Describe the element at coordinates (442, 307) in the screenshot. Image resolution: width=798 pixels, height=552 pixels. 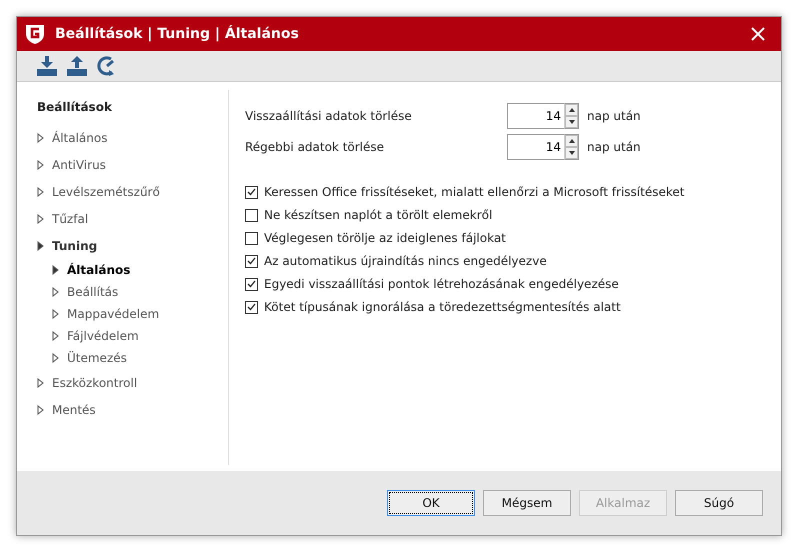
I see `checkbox-label: Kötet típusának ignorálása a töredezettségmentesítés alatt` at that location.